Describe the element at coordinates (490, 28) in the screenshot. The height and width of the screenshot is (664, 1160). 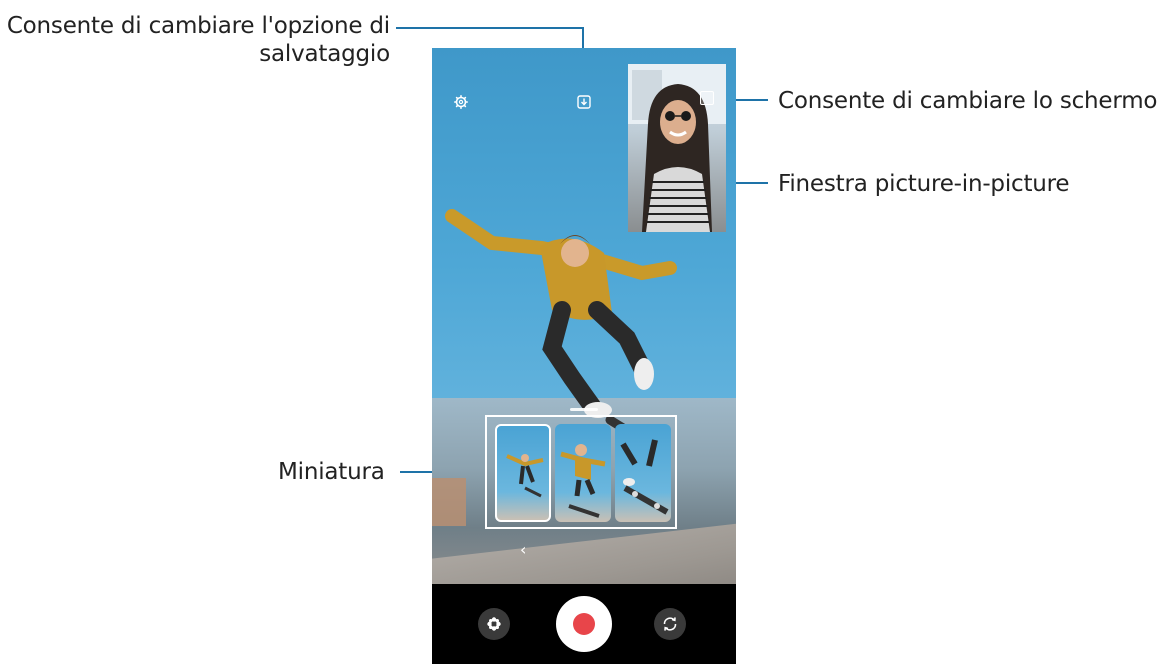
I see `leader-save-option-h` at that location.